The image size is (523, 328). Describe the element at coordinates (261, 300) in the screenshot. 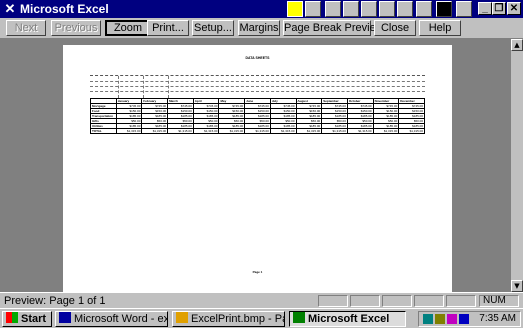

I see `status-bar: Preview: Page 1 of 1 NUM` at that location.